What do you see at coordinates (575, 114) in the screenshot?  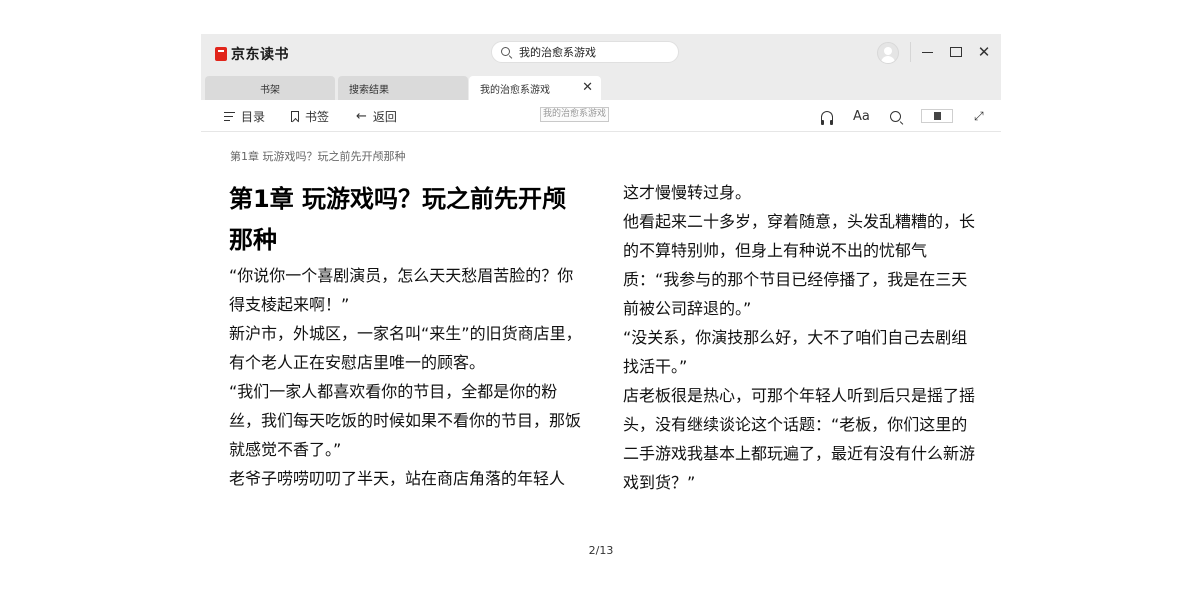 I see `tab-tooltip: 我的治愈系游戏` at bounding box center [575, 114].